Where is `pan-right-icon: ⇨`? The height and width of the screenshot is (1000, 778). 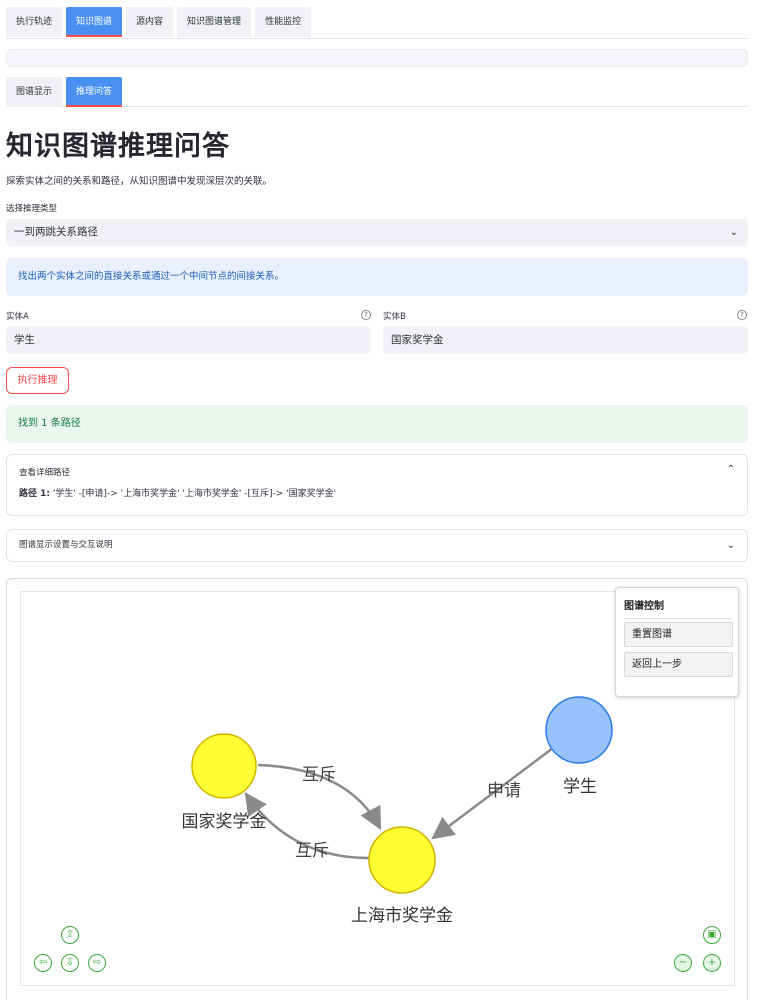 pan-right-icon: ⇨ is located at coordinates (97, 963).